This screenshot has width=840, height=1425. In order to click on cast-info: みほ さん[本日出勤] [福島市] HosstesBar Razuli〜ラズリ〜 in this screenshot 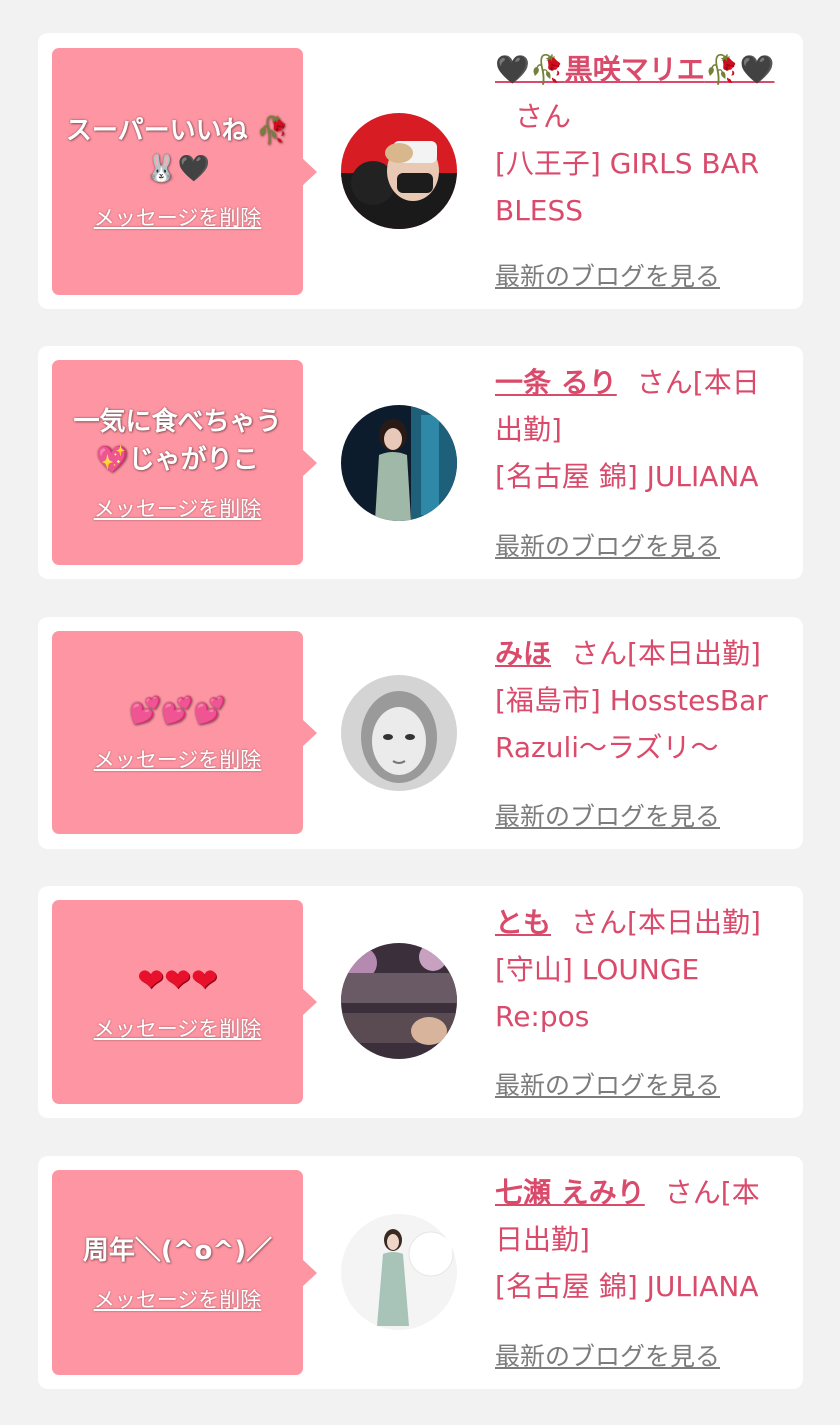, I will do `click(640, 700)`.